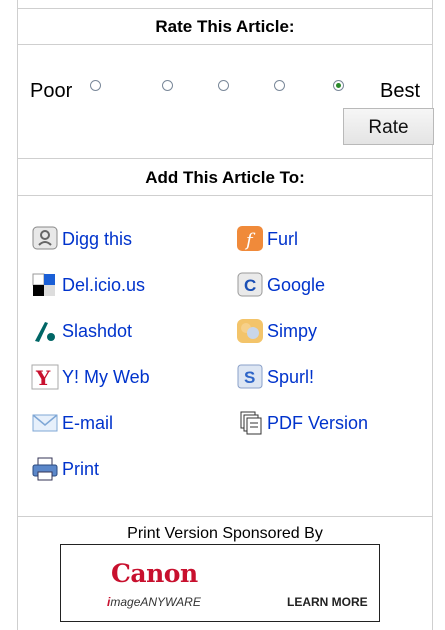 Image resolution: width=445 pixels, height=630 pixels. What do you see at coordinates (276, 331) in the screenshot?
I see `simpy-link: Simpy` at bounding box center [276, 331].